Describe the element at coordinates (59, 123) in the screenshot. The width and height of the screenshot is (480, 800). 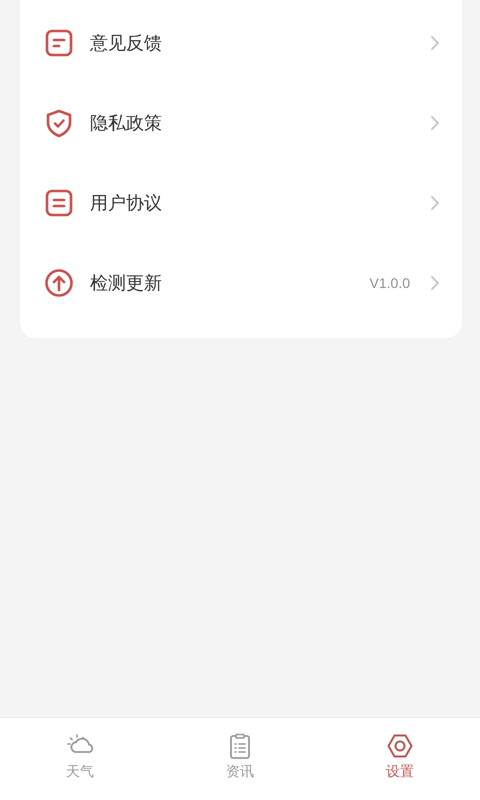
I see `shield-icon` at that location.